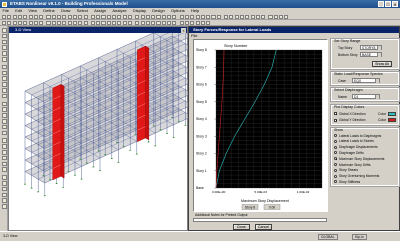 The width and height of the screenshot is (400, 241). What do you see at coordinates (395, 4) in the screenshot?
I see `close-button: ×` at bounding box center [395, 4].